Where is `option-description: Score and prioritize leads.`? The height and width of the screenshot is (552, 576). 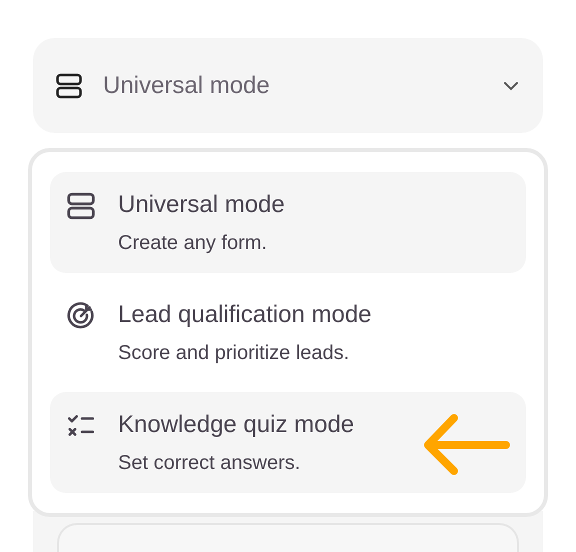
option-description: Score and prioritize leads. is located at coordinates (234, 353).